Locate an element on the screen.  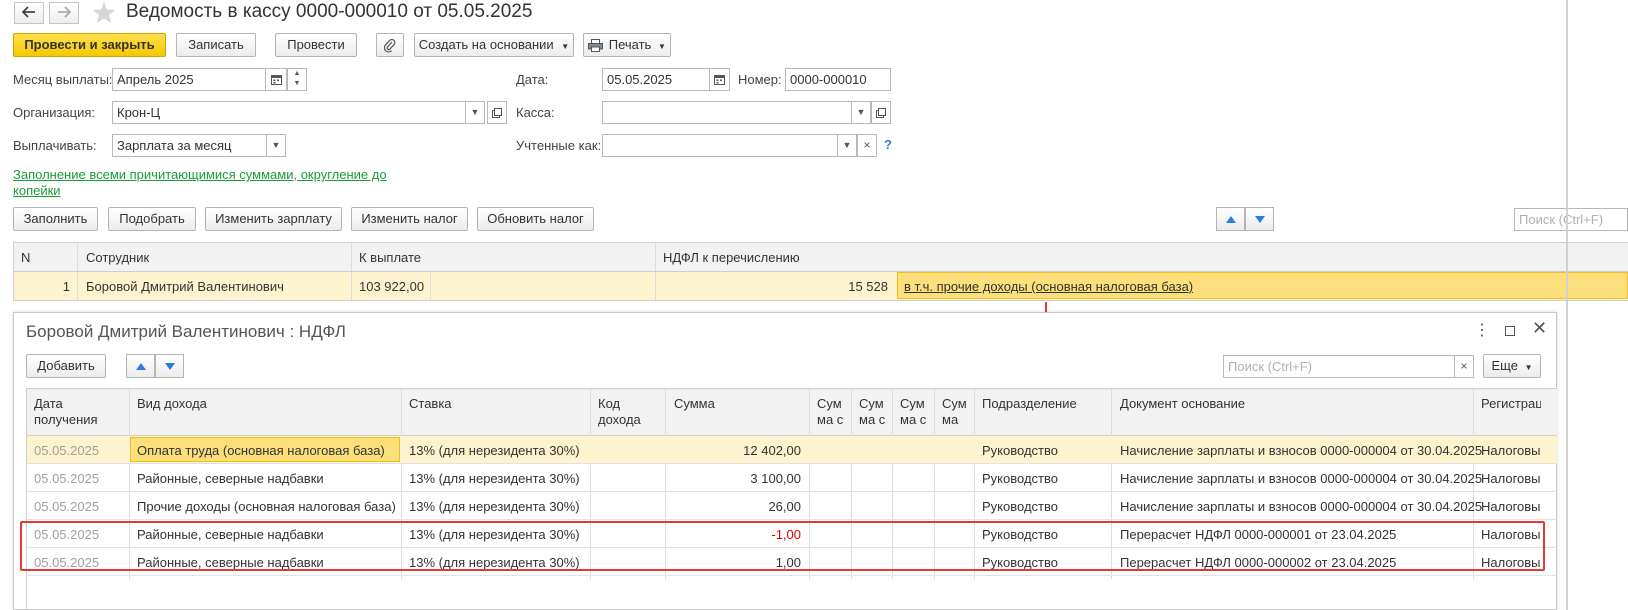
to-pay-cell: 103 922,00 is located at coordinates (392, 286).